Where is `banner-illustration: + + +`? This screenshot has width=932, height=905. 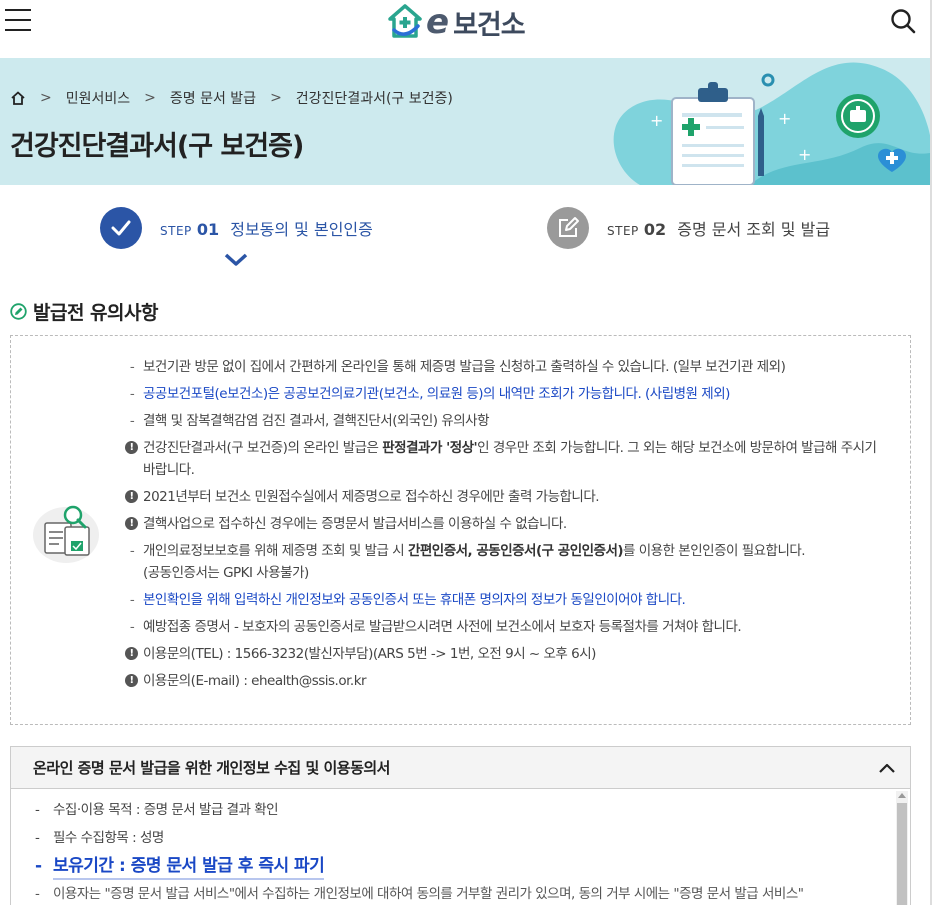
banner-illustration: + + + is located at coordinates (771, 123).